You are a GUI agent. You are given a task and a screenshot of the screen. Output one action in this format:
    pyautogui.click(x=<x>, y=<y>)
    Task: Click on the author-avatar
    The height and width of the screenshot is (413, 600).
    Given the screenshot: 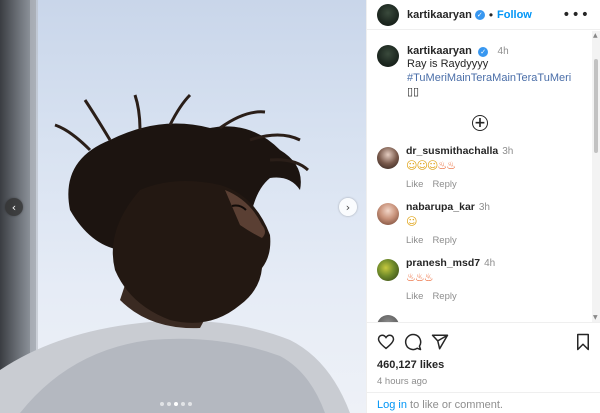 What is the action you would take?
    pyautogui.click(x=388, y=14)
    